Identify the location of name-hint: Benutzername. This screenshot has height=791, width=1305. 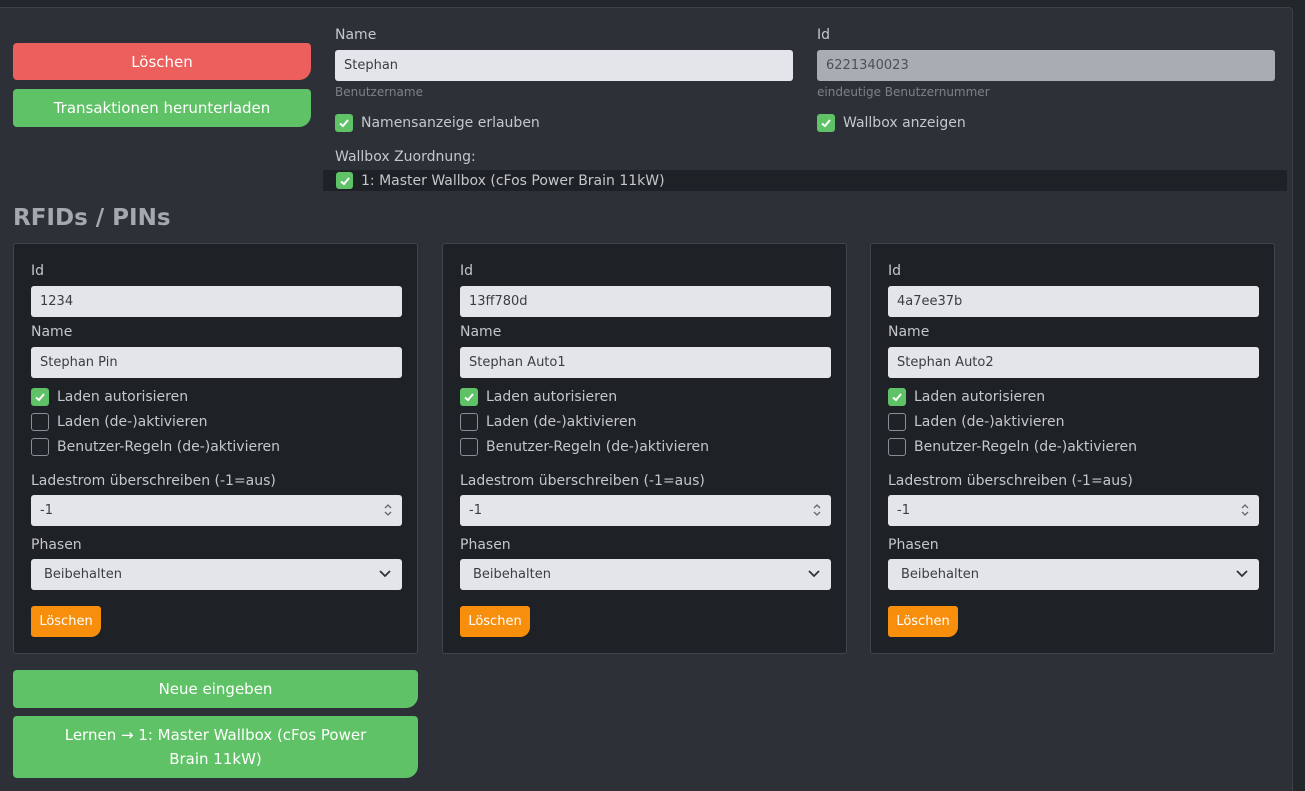
(379, 92).